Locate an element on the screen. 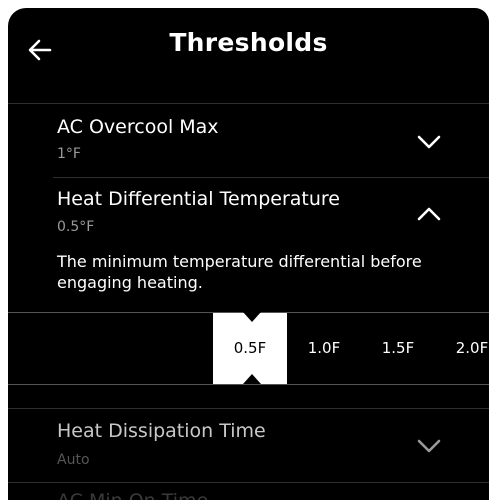 Image resolution: width=489 pixels, height=500 pixels. setting-value: Auto is located at coordinates (73, 460).